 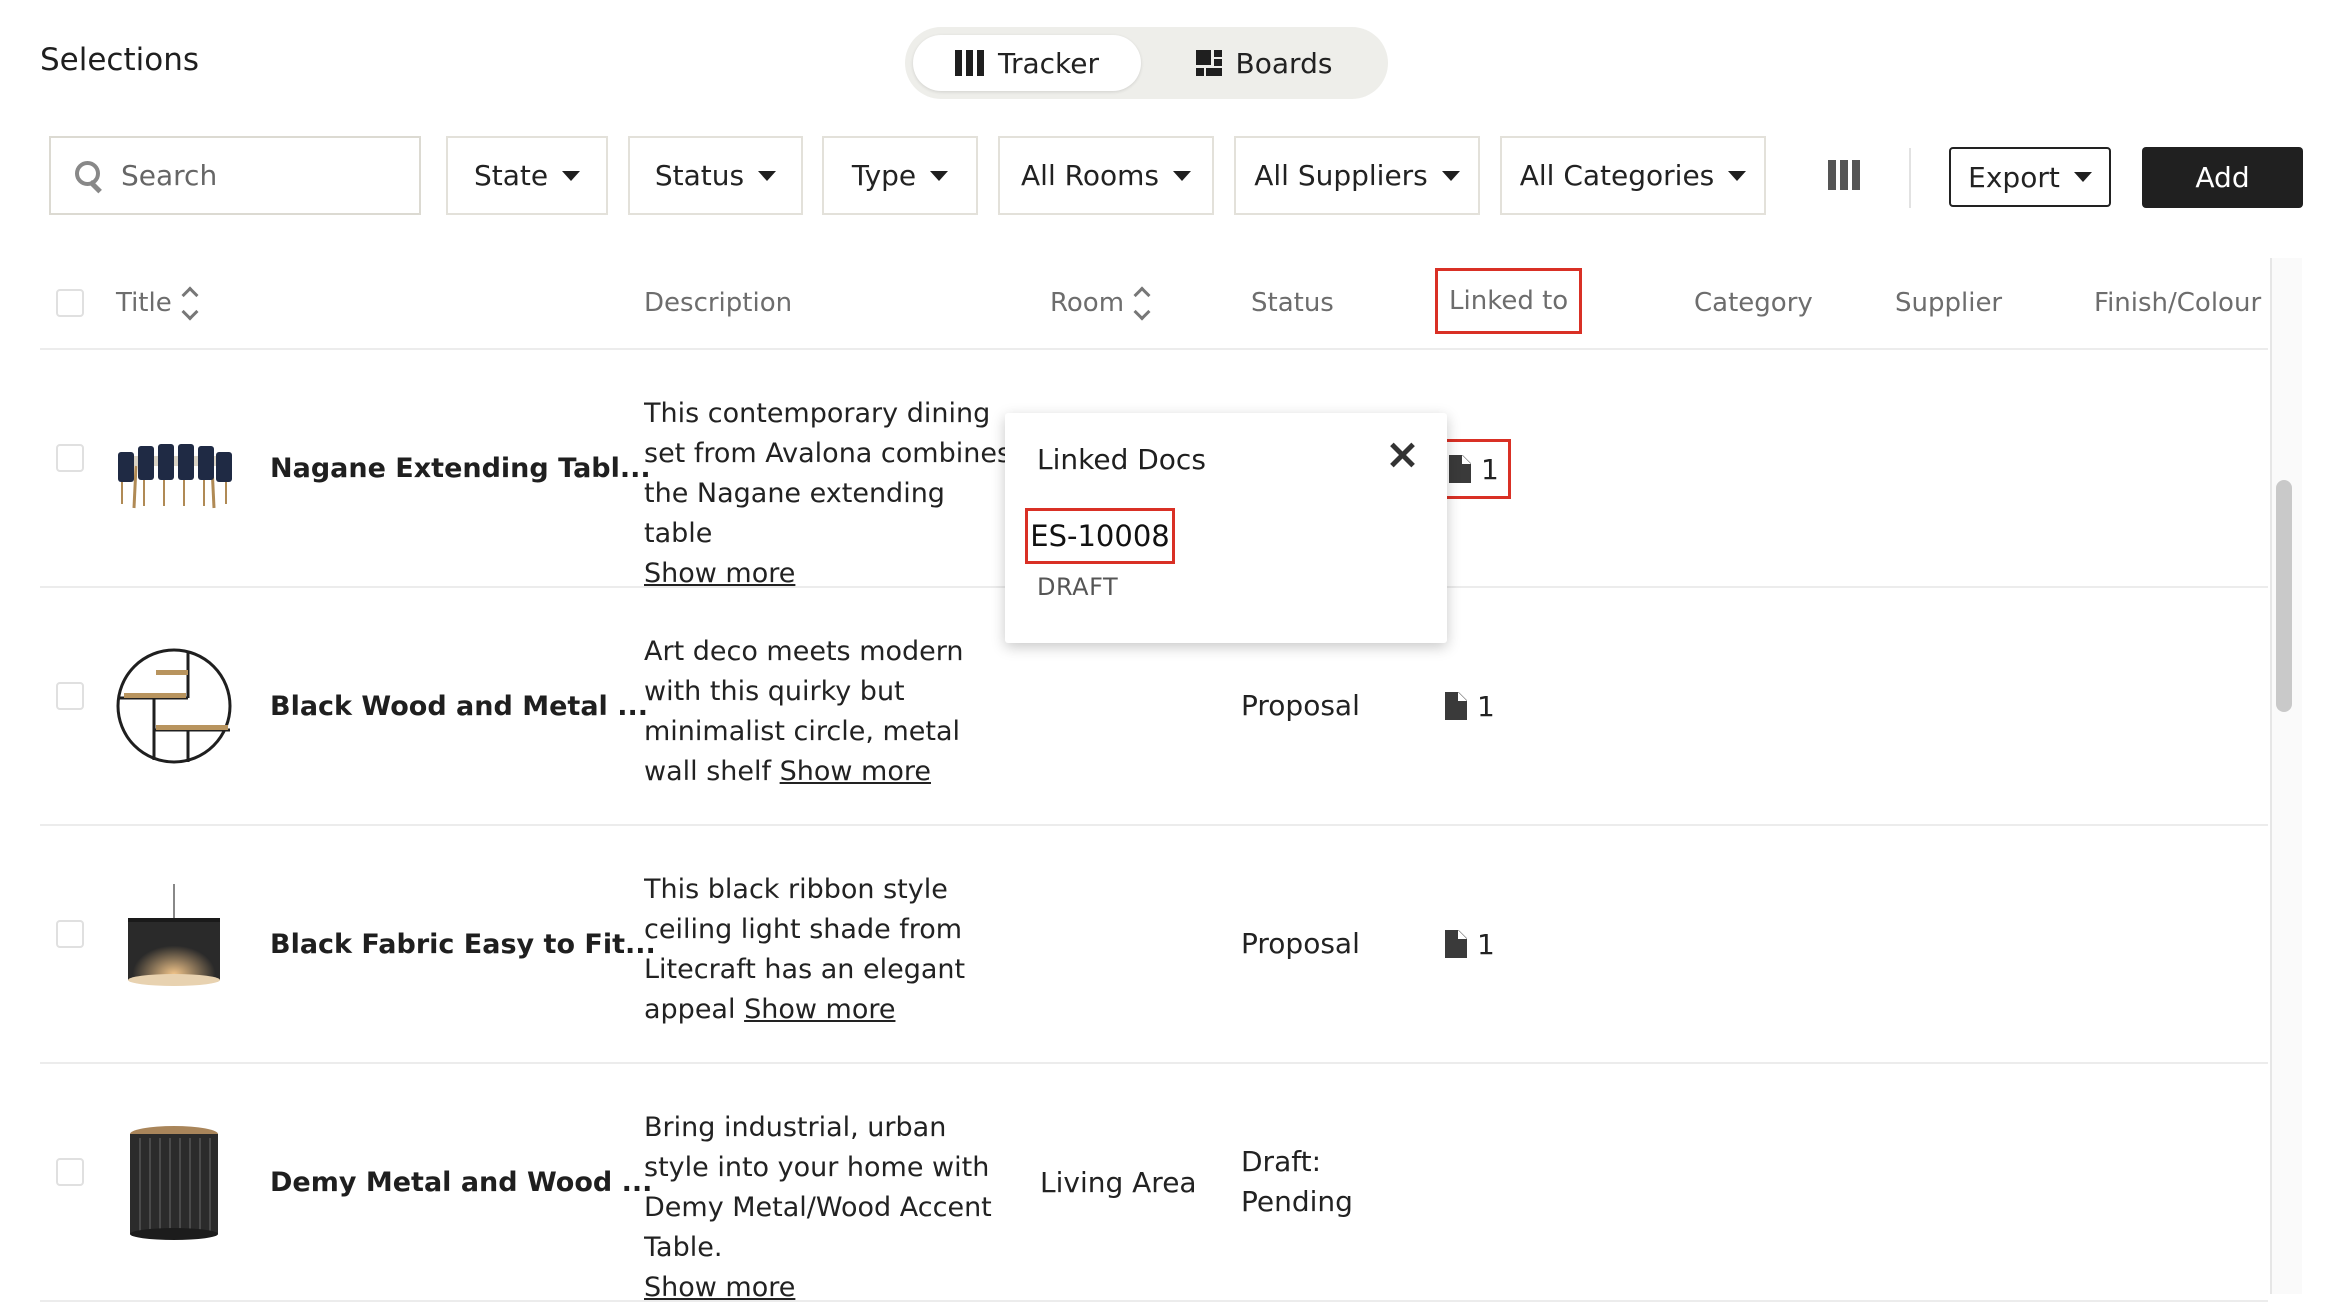 What do you see at coordinates (1090, 175) in the screenshot?
I see `filter-rooms-label: All Rooms` at bounding box center [1090, 175].